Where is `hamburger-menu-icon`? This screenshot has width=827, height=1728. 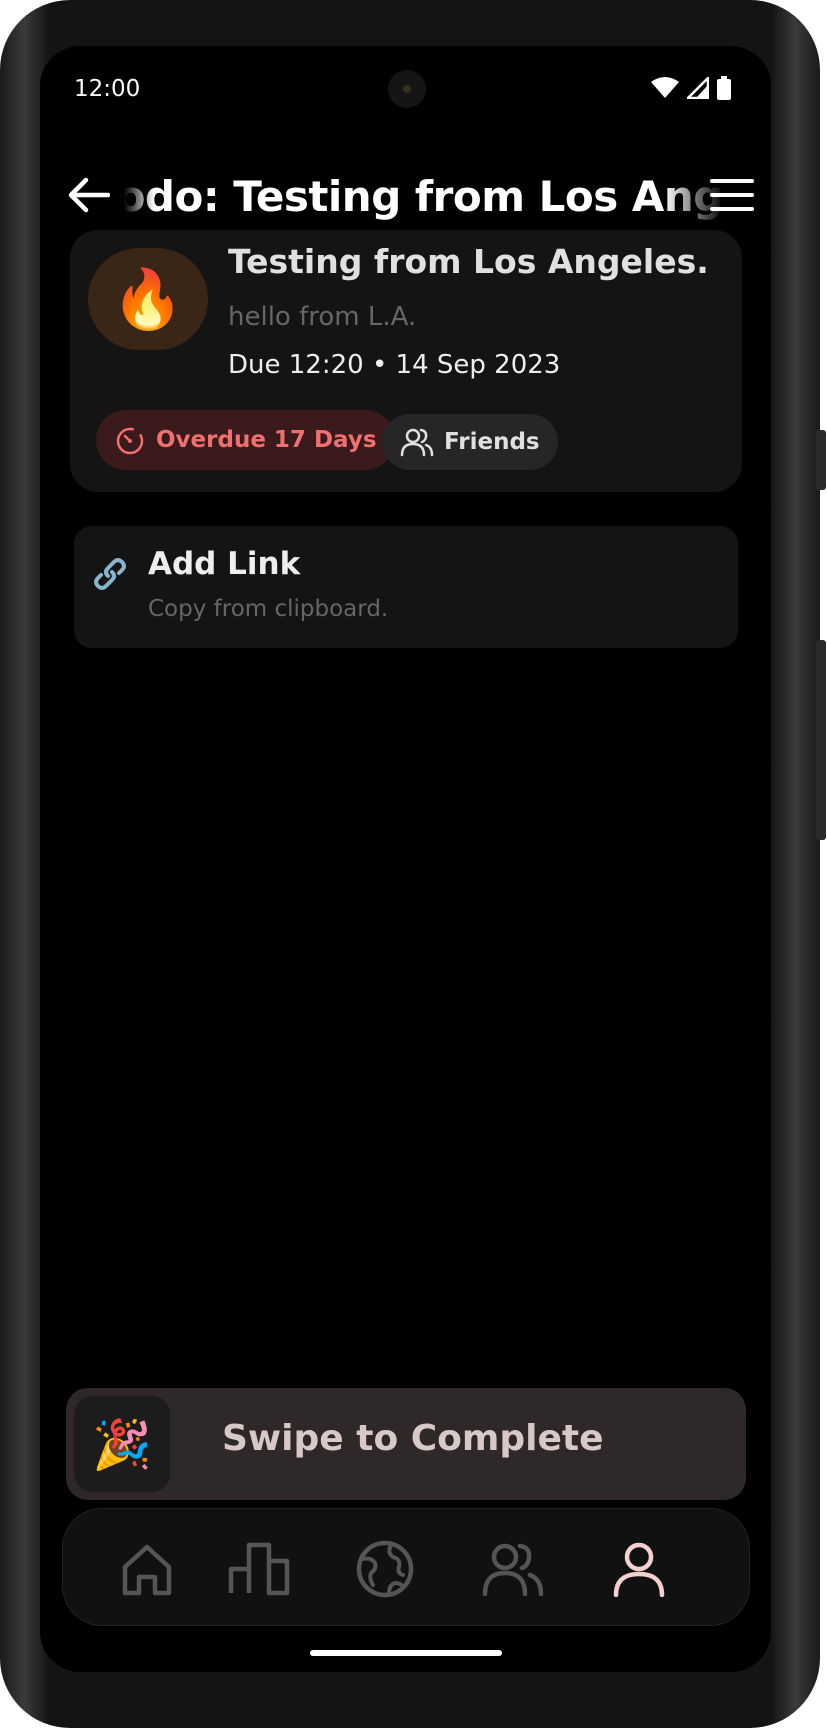
hamburger-menu-icon is located at coordinates (732, 195).